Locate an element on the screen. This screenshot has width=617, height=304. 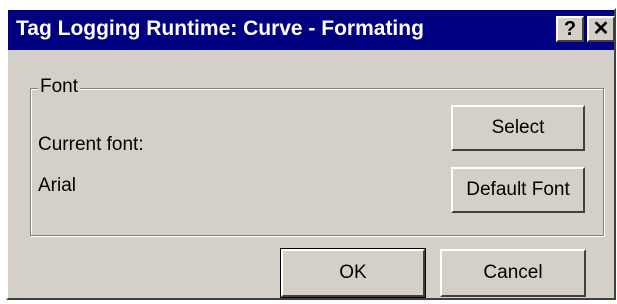
window-title: Tag Logging Runtime: Curve - Formating is located at coordinates (220, 28).